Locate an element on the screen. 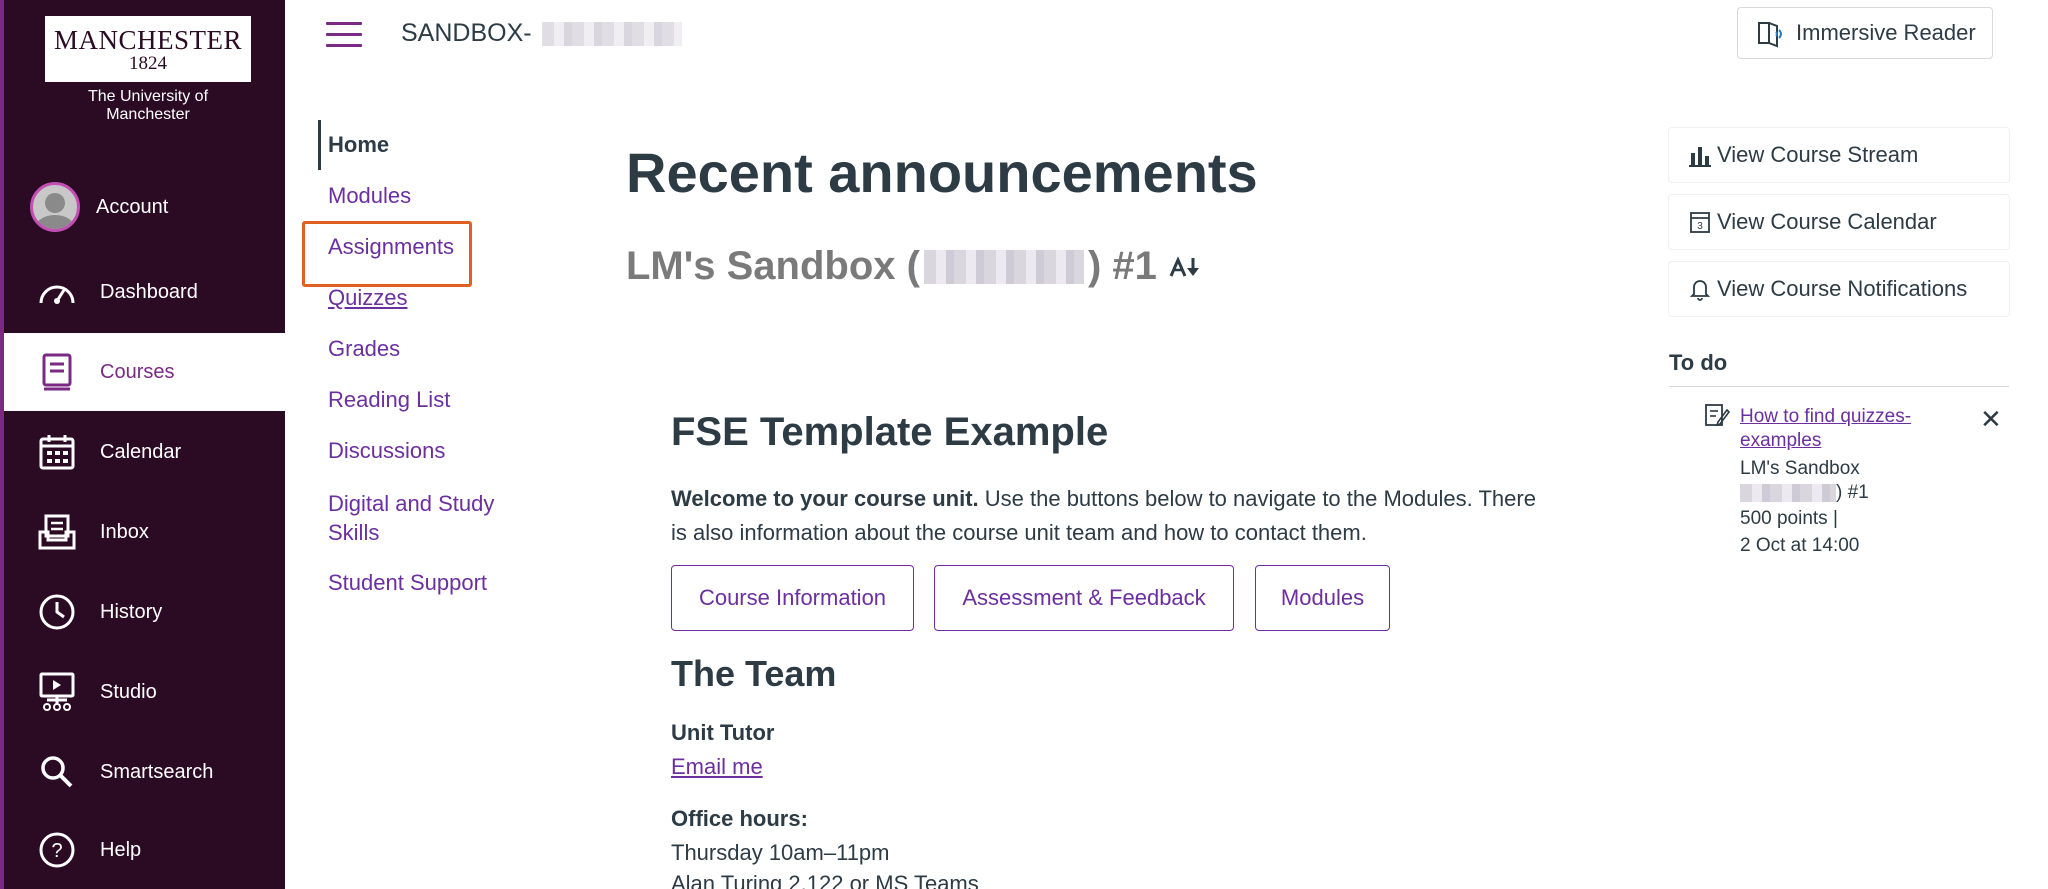  logo-name: MANCHESTER is located at coordinates (147, 40).